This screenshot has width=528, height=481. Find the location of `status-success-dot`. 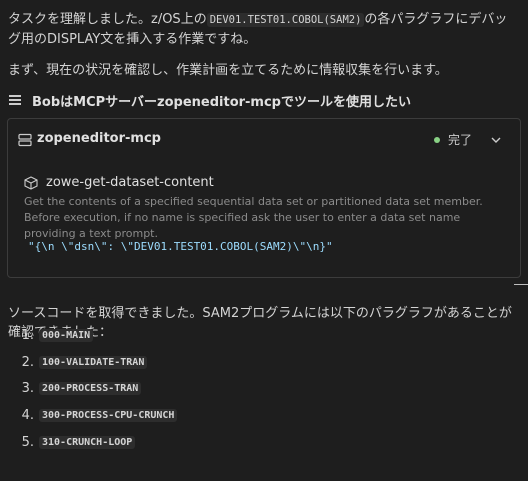

status-success-dot is located at coordinates (436, 139).